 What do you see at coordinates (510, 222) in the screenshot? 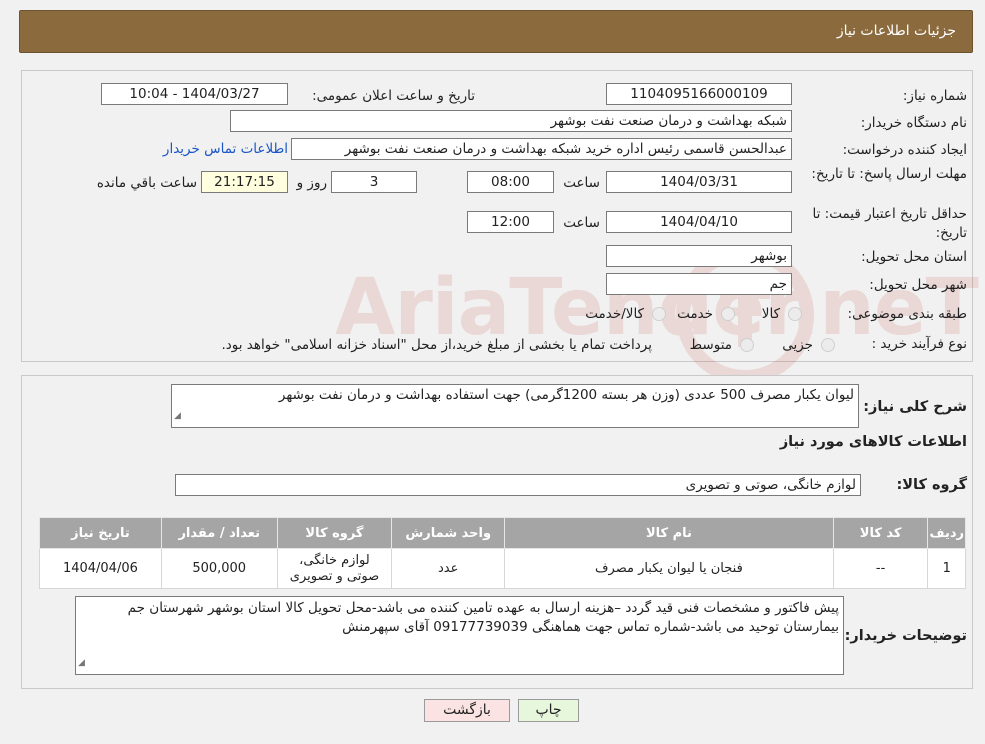
I see `validity-time-field: 12:00` at bounding box center [510, 222].